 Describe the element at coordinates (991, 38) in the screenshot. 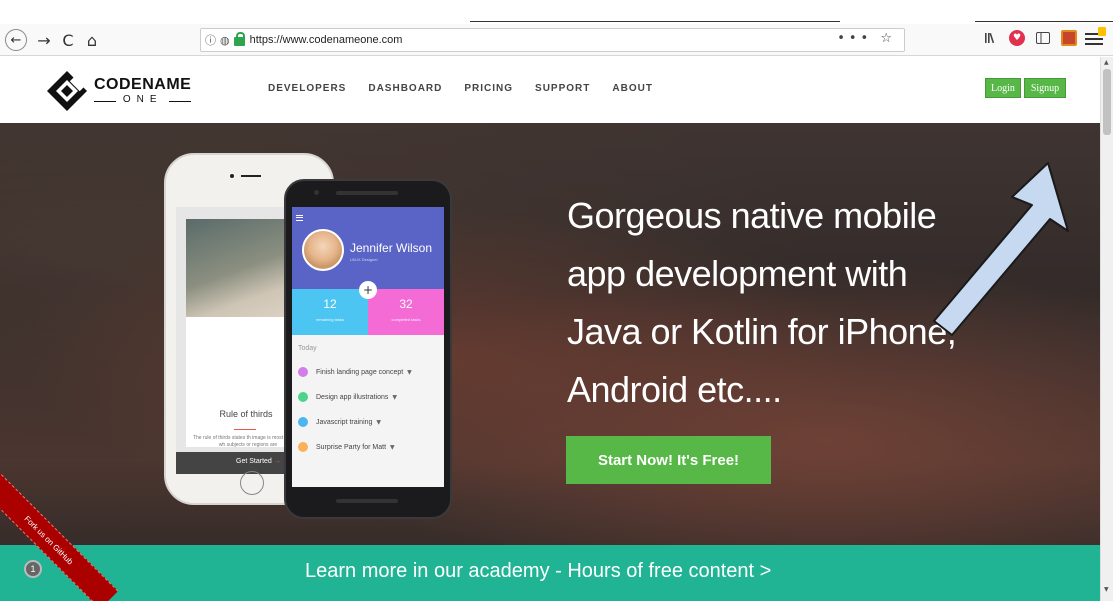

I see `library-icon` at that location.